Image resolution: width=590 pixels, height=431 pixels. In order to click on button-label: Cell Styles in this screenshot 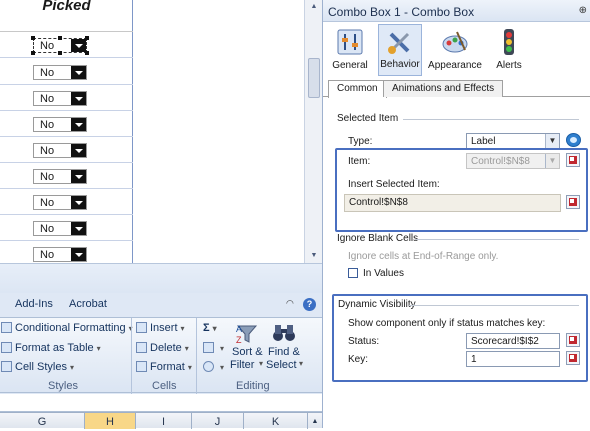, I will do `click(41, 367)`.